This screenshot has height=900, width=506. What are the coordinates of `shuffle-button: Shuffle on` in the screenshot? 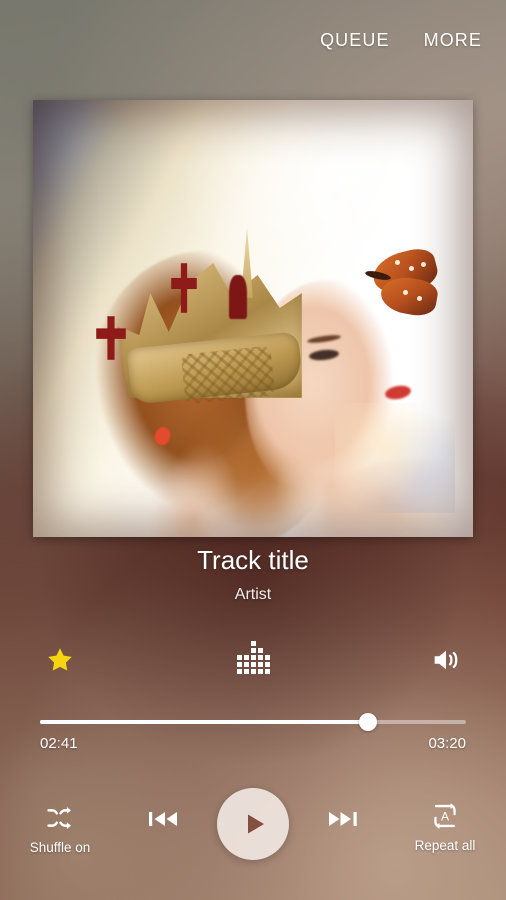 It's located at (60, 829).